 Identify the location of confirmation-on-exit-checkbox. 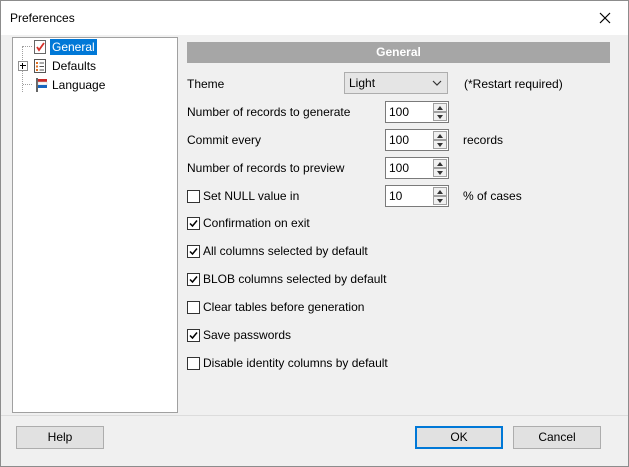
(193, 223).